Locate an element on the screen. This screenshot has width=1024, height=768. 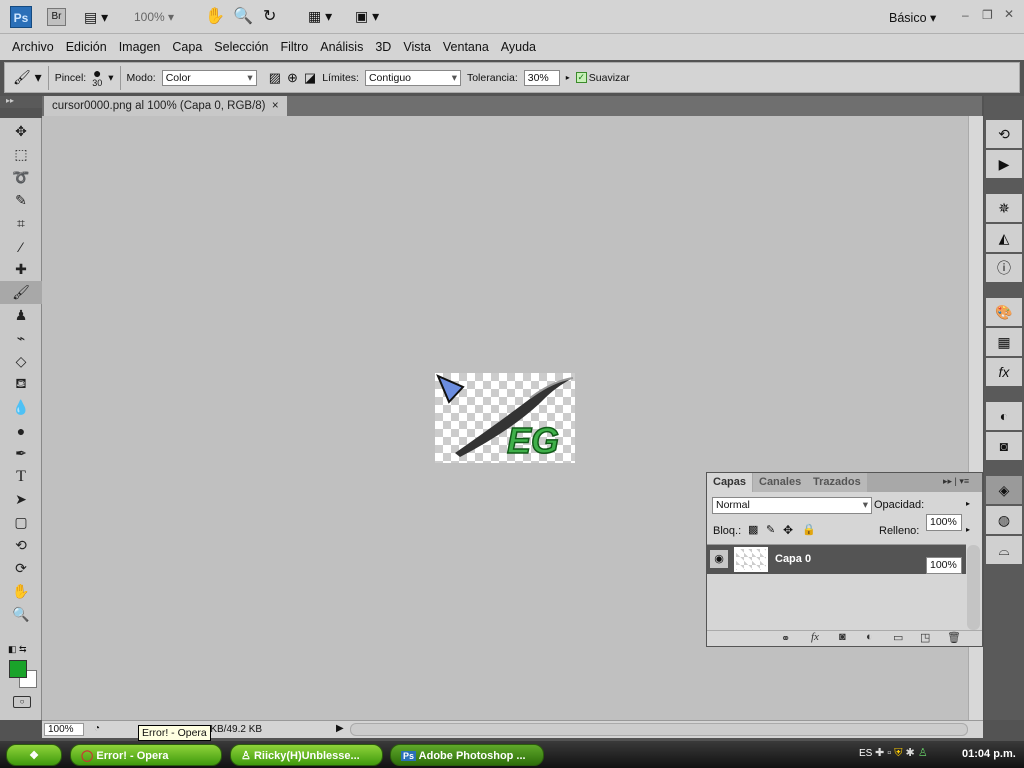
document-tab: cursor0000.png al 100% (Capa 0, RGB/8) × is located at coordinates (165, 106).